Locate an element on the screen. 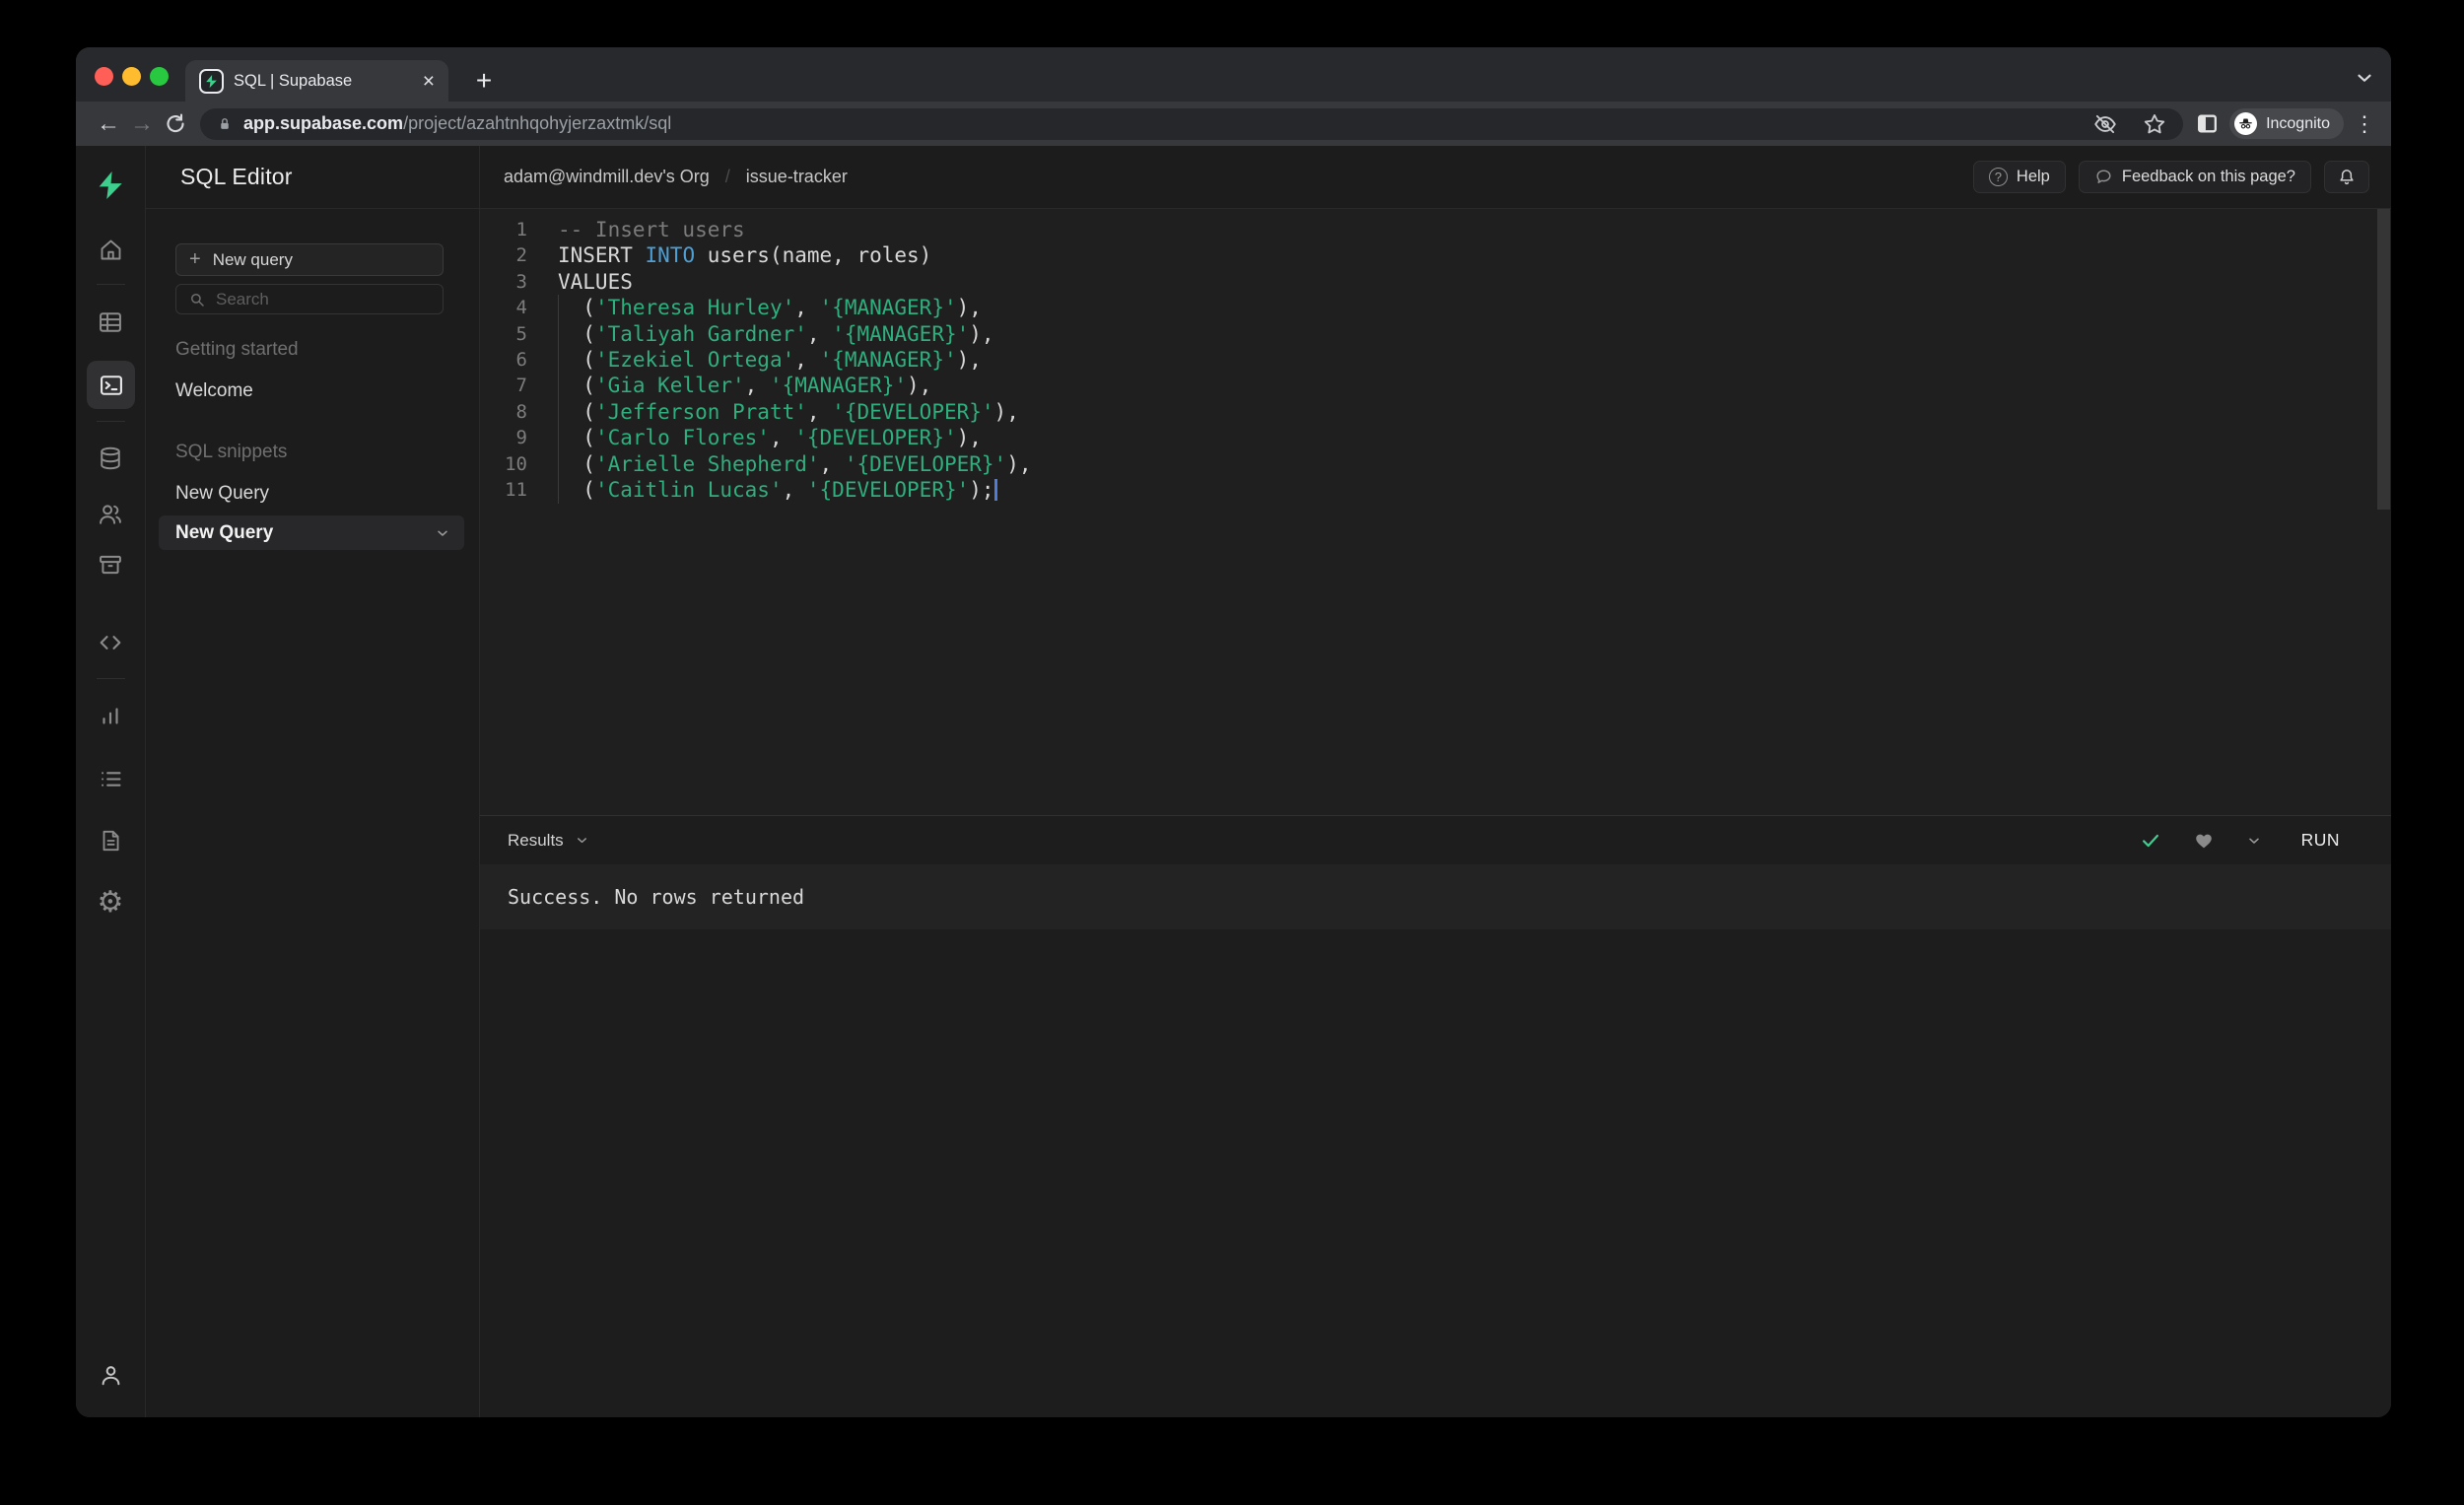  settings-gear-icon: ⚙ is located at coordinates (110, 902).